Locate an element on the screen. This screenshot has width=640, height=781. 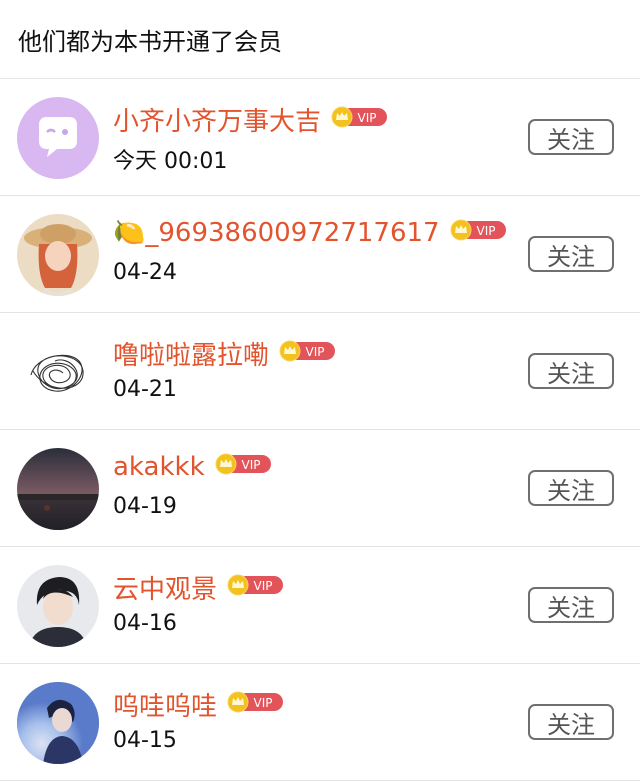
boy-portrait-avatar is located at coordinates (58, 606).